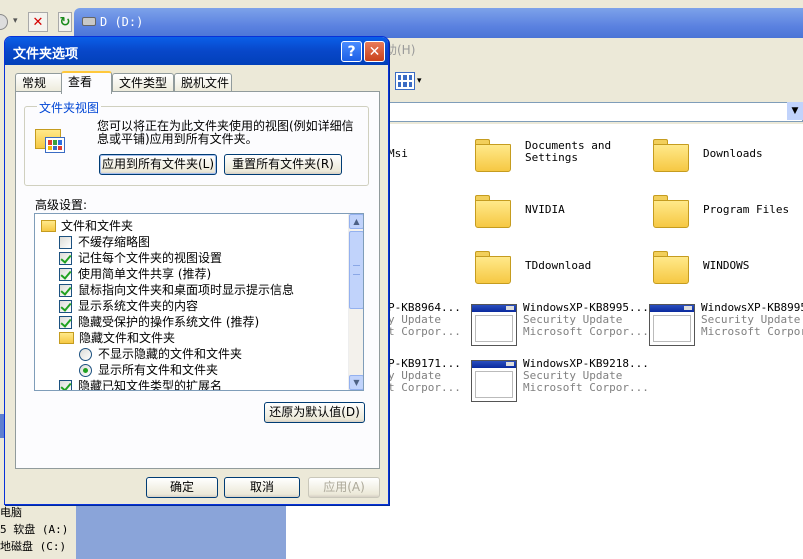 The height and width of the screenshot is (559, 803). Describe the element at coordinates (726, 265) in the screenshot. I see `file-name: WINDOWS` at that location.